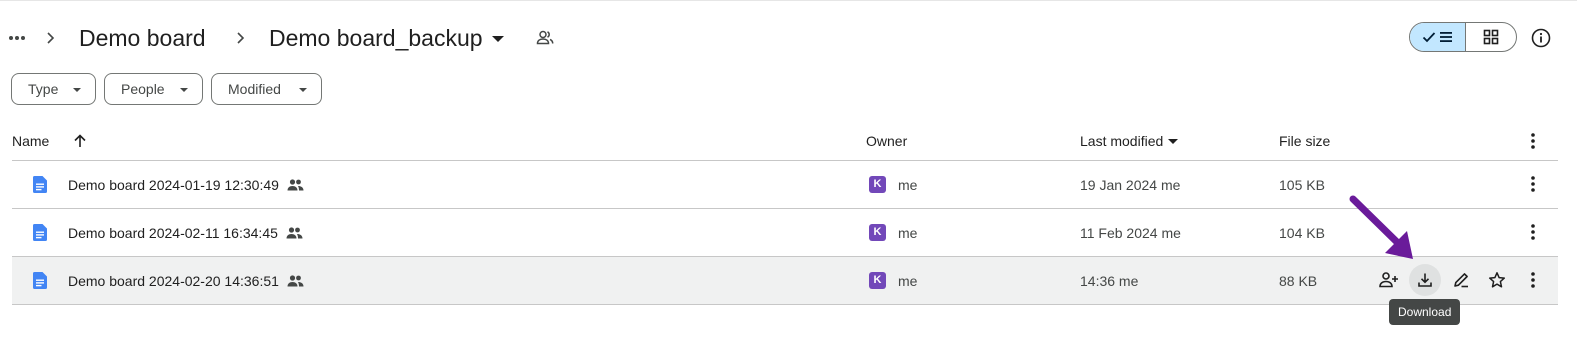  Describe the element at coordinates (143, 89) in the screenshot. I see `people-filter-label: People` at that location.